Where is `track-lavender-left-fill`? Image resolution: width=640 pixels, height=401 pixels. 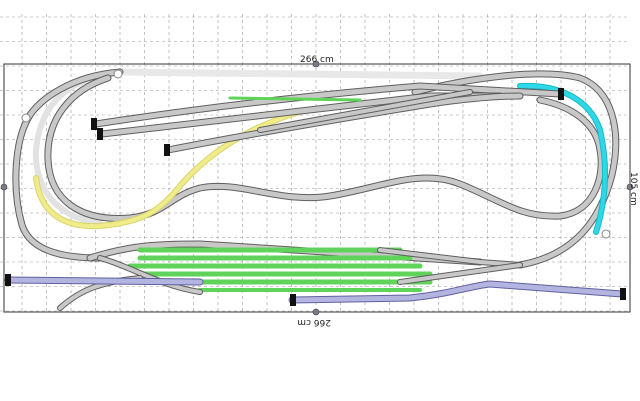
track-lavender-left-fill is located at coordinates (104, 281).